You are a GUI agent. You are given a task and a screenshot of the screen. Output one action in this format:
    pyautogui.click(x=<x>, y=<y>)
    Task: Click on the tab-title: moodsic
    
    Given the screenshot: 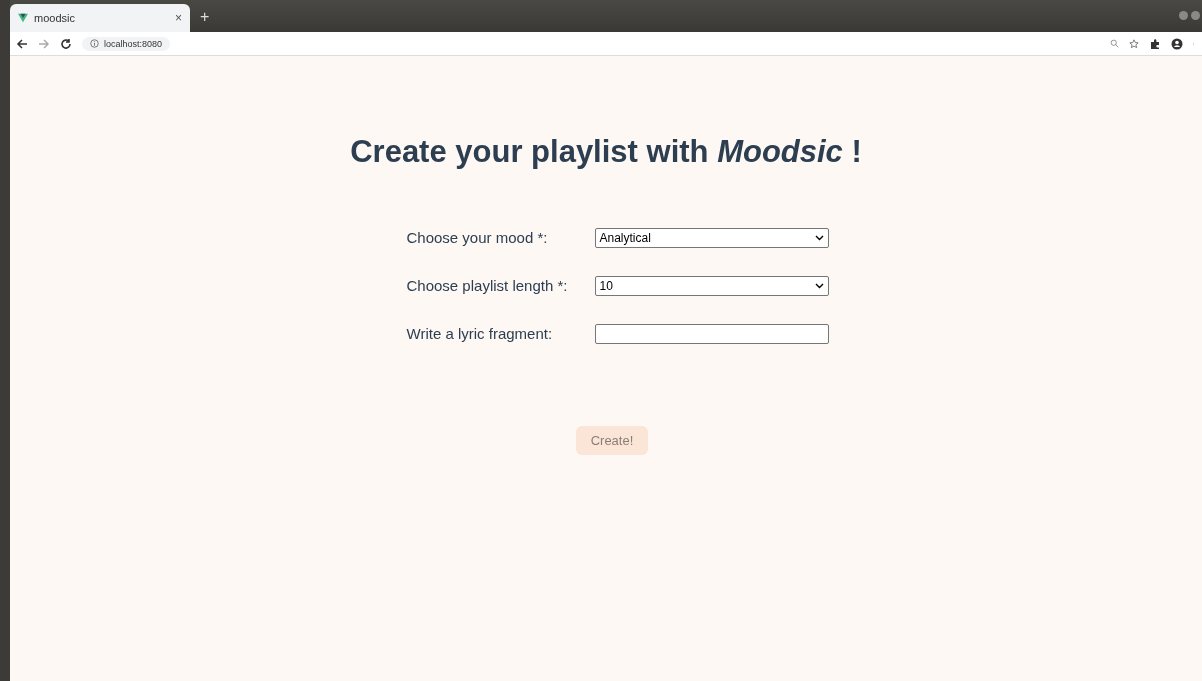 What is the action you would take?
    pyautogui.click(x=55, y=18)
    